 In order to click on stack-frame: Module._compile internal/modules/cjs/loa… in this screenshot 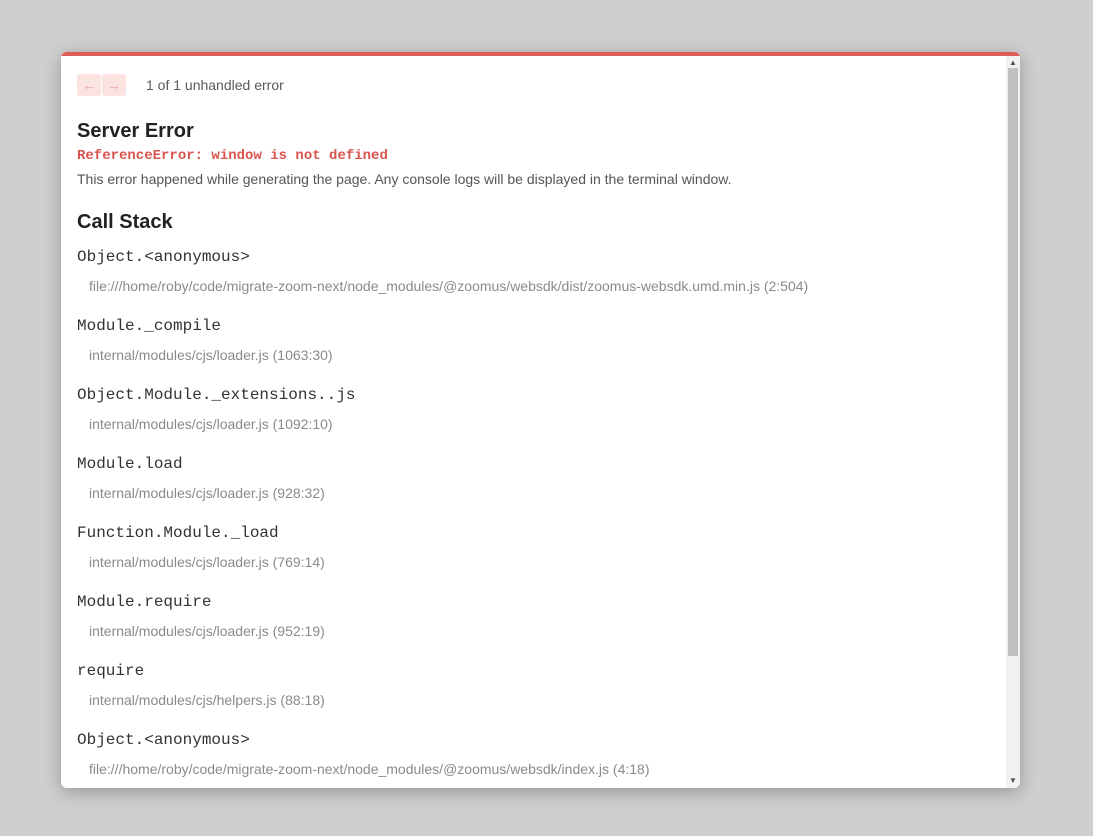, I will do `click(527, 350)`.